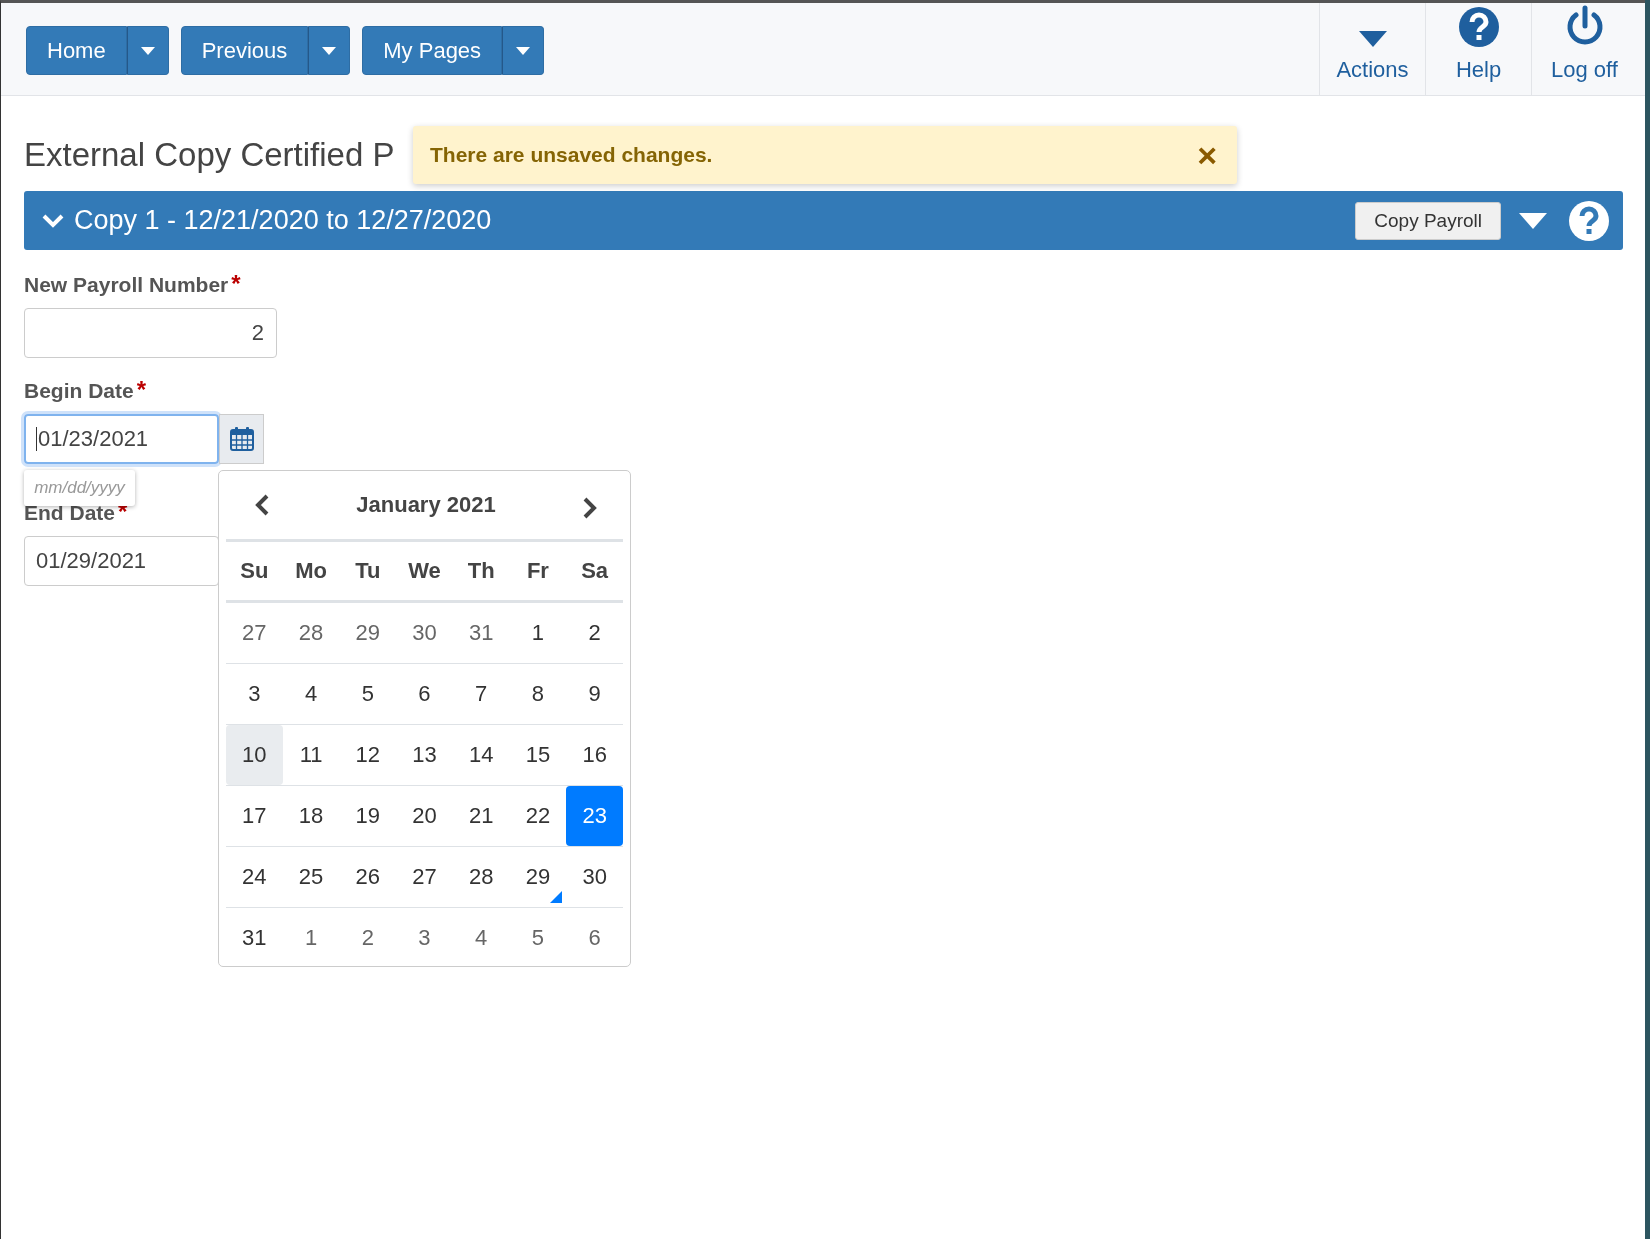  Describe the element at coordinates (311, 877) in the screenshot. I see `calendar-day: 25` at that location.